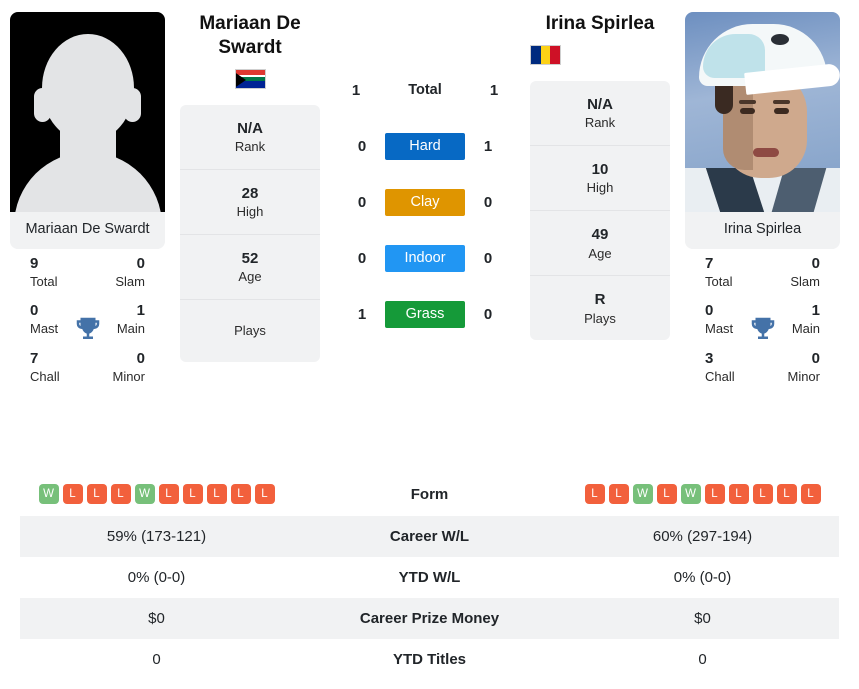  What do you see at coordinates (250, 202) in the screenshot?
I see `left-high-row: 28 High` at bounding box center [250, 202].